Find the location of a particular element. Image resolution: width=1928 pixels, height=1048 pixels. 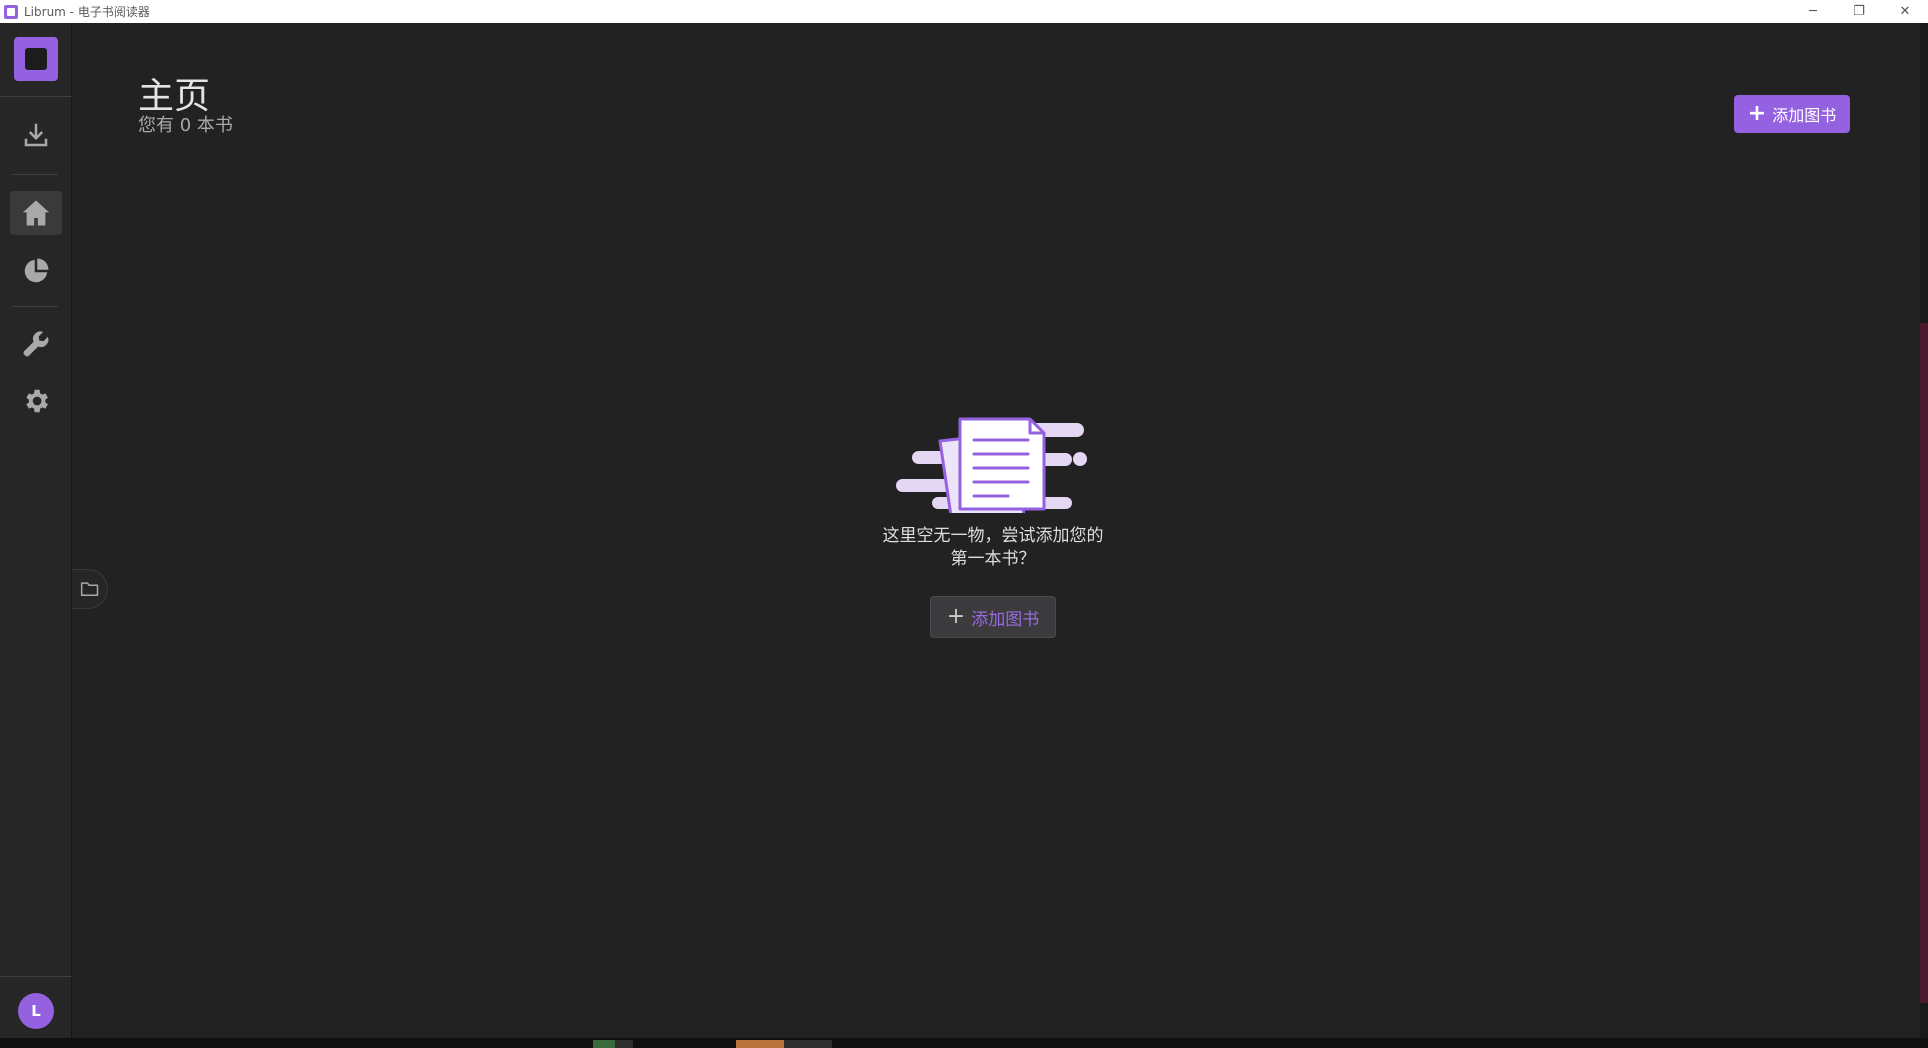

gear-icon is located at coordinates (37, 401).